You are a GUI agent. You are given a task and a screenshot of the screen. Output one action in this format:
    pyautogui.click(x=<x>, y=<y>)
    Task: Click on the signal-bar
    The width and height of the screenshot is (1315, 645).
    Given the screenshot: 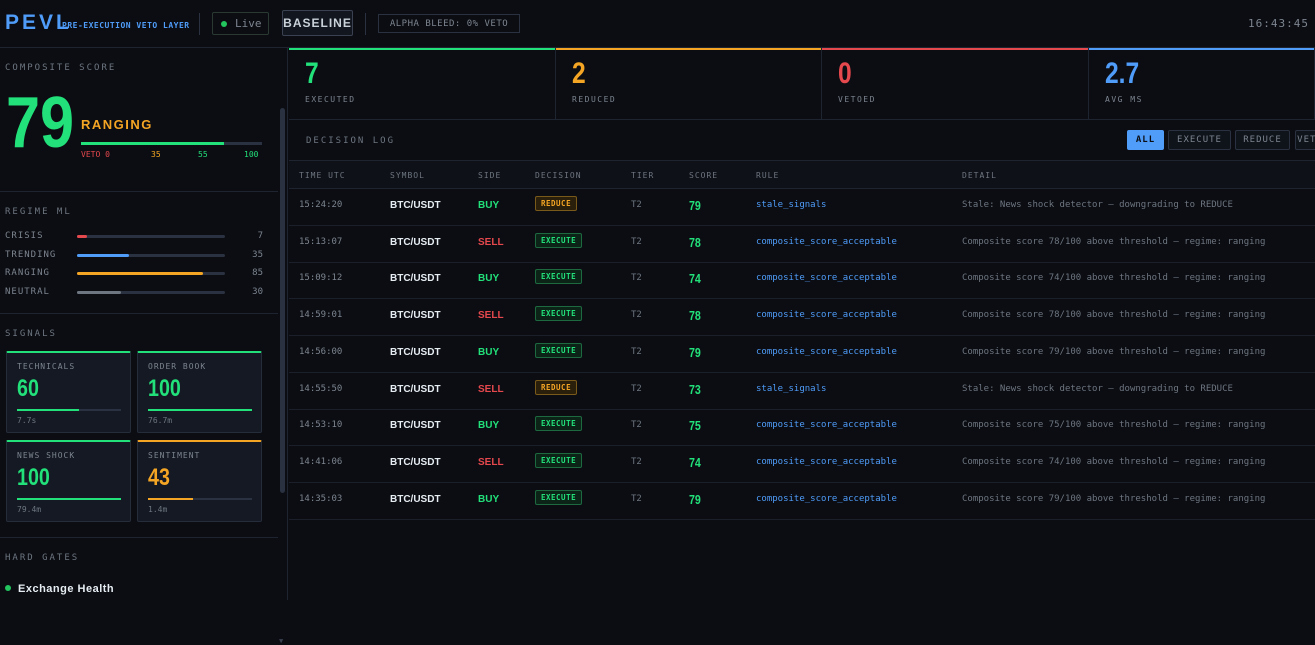 What is the action you would take?
    pyautogui.click(x=69, y=410)
    